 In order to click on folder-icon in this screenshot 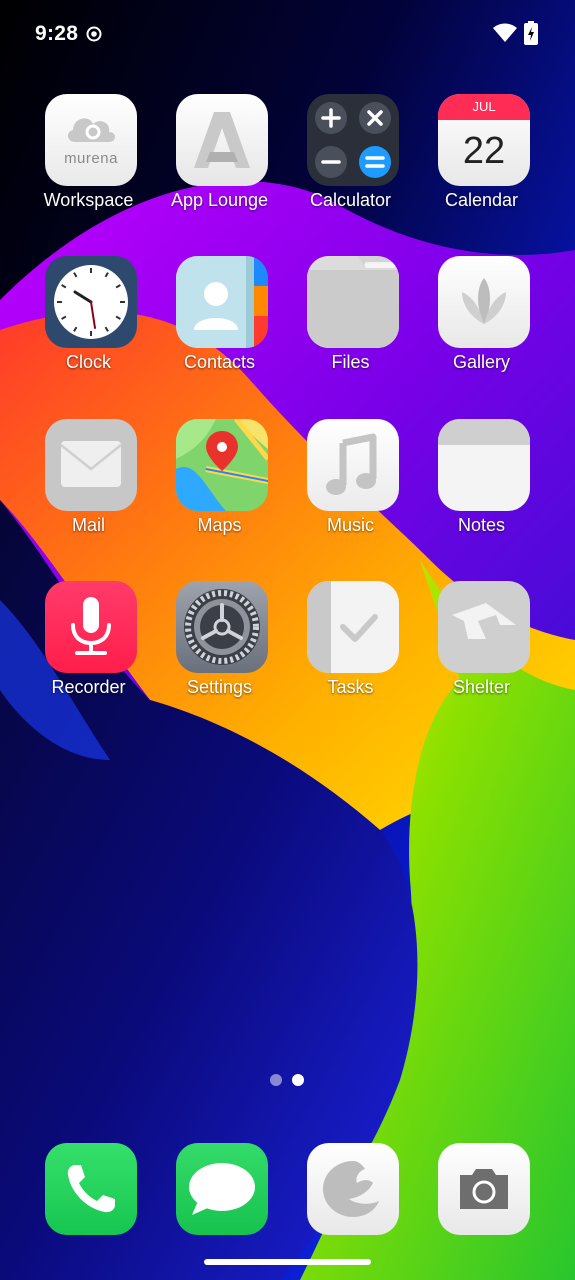, I will do `click(353, 302)`.